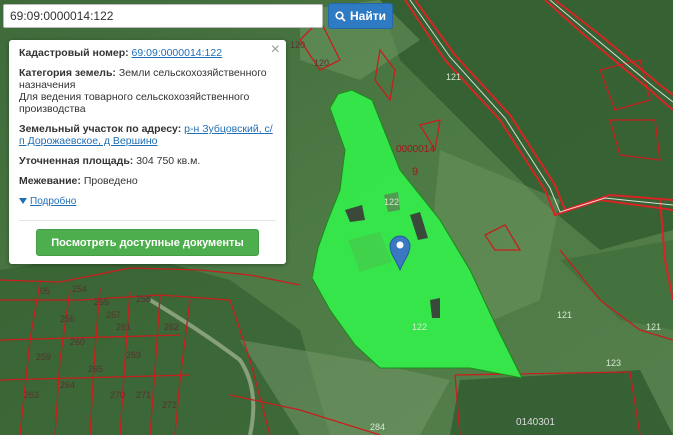 This screenshot has height=435, width=673. What do you see at coordinates (147, 181) in the screenshot?
I see `survey-row: Межевание: Проведено` at bounding box center [147, 181].